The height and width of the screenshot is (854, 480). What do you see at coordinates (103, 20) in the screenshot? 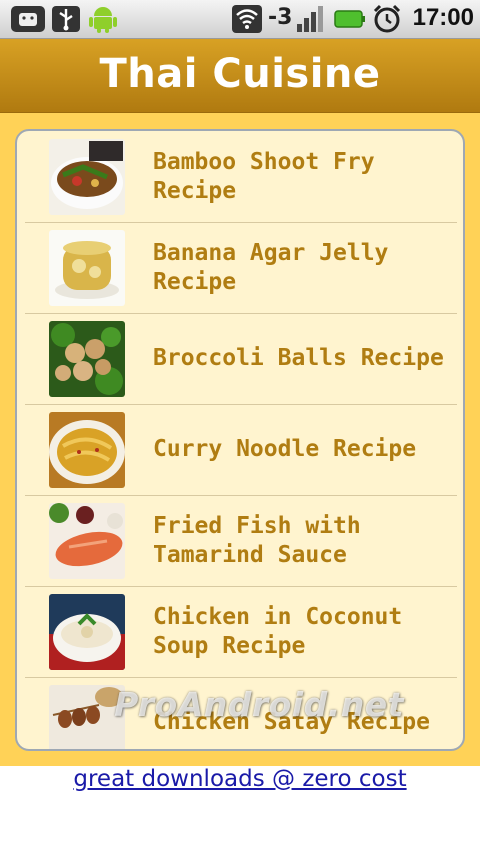
I see `android-icon` at bounding box center [103, 20].